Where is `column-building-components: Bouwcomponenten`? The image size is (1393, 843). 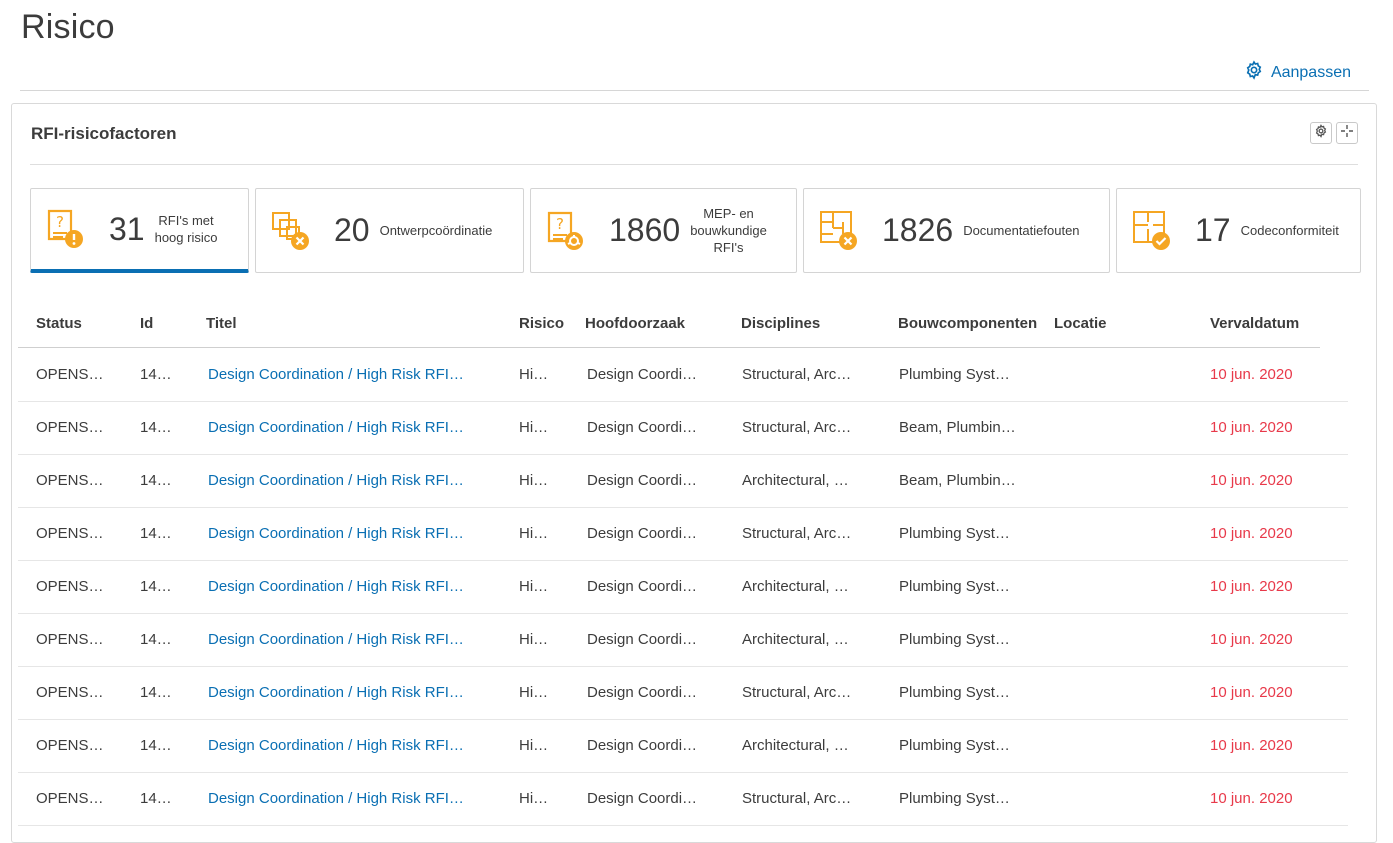 column-building-components: Bouwcomponenten is located at coordinates (970, 323).